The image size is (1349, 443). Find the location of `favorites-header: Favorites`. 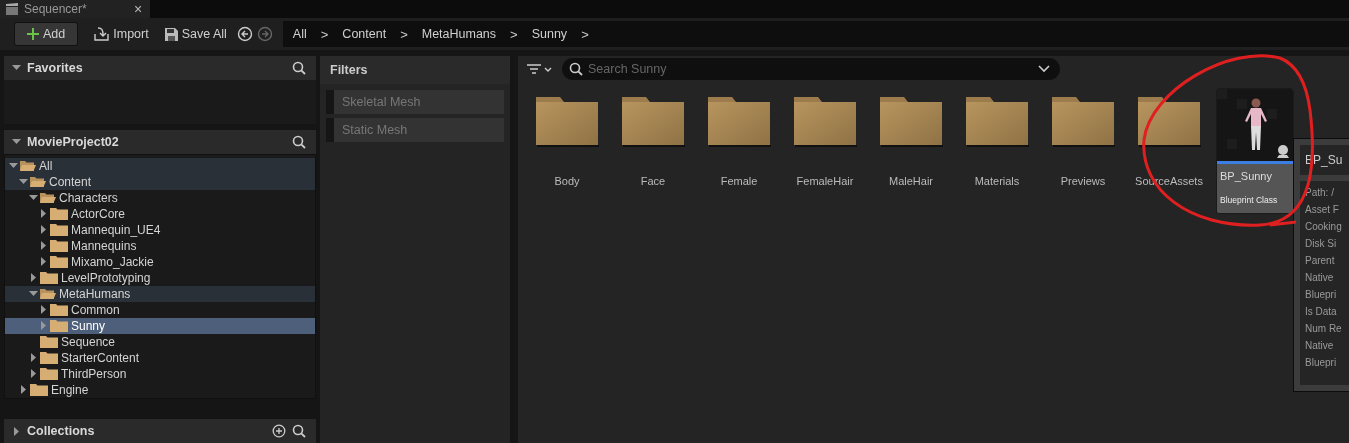

favorites-header: Favorites is located at coordinates (160, 68).